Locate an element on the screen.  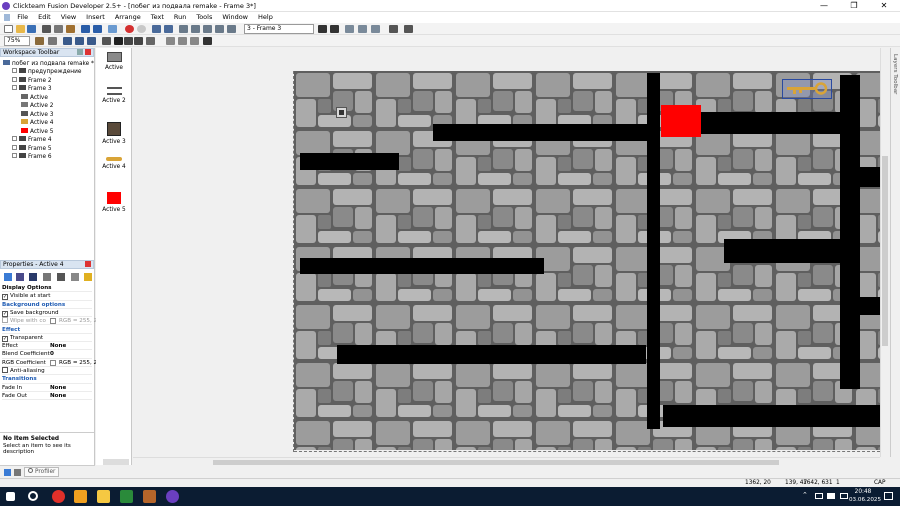
minimize-button: — is located at coordinates (824, 6).